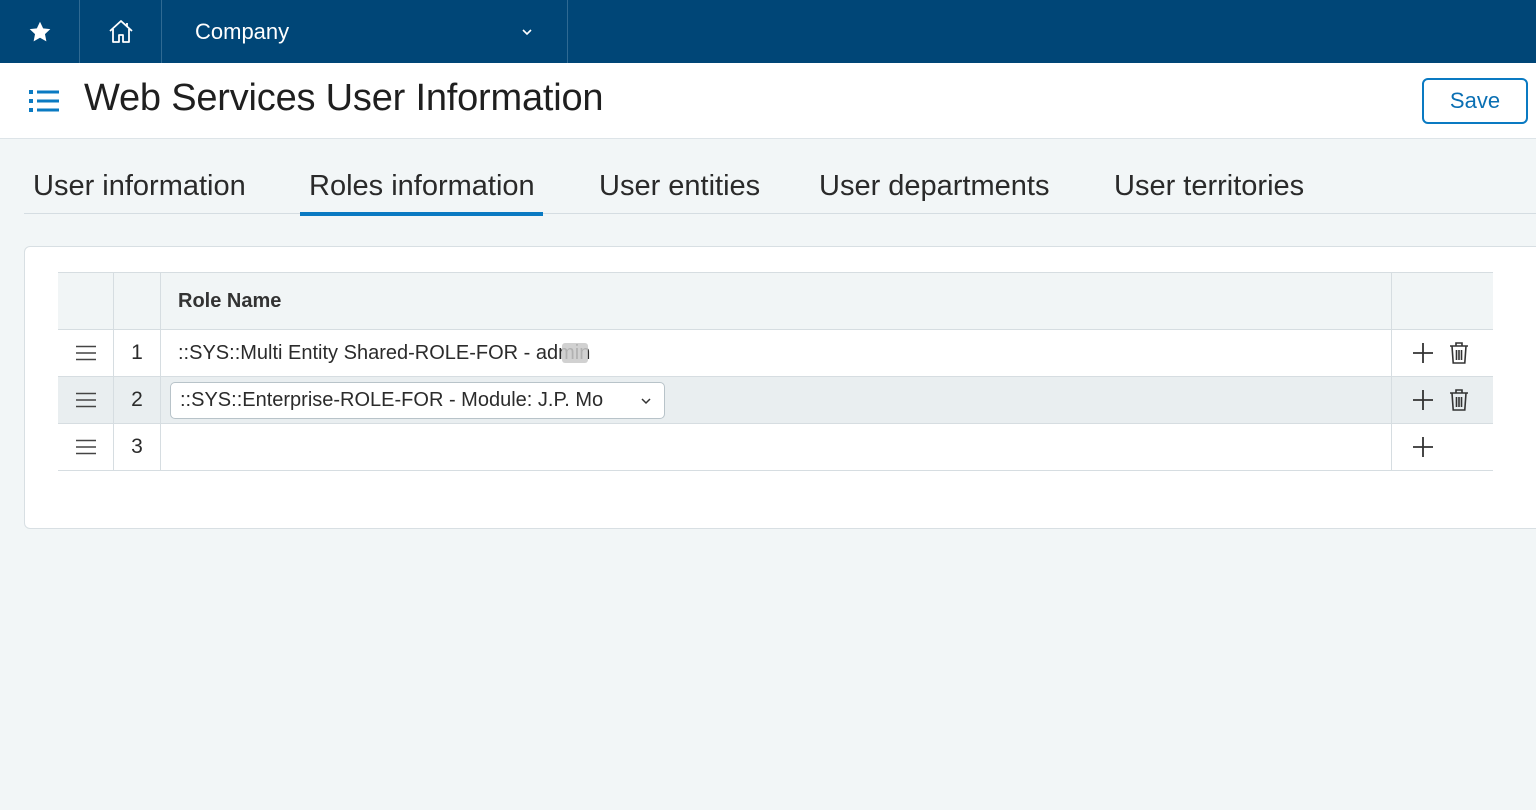  What do you see at coordinates (934, 186) in the screenshot?
I see `tab-user-departments: User departments` at bounding box center [934, 186].